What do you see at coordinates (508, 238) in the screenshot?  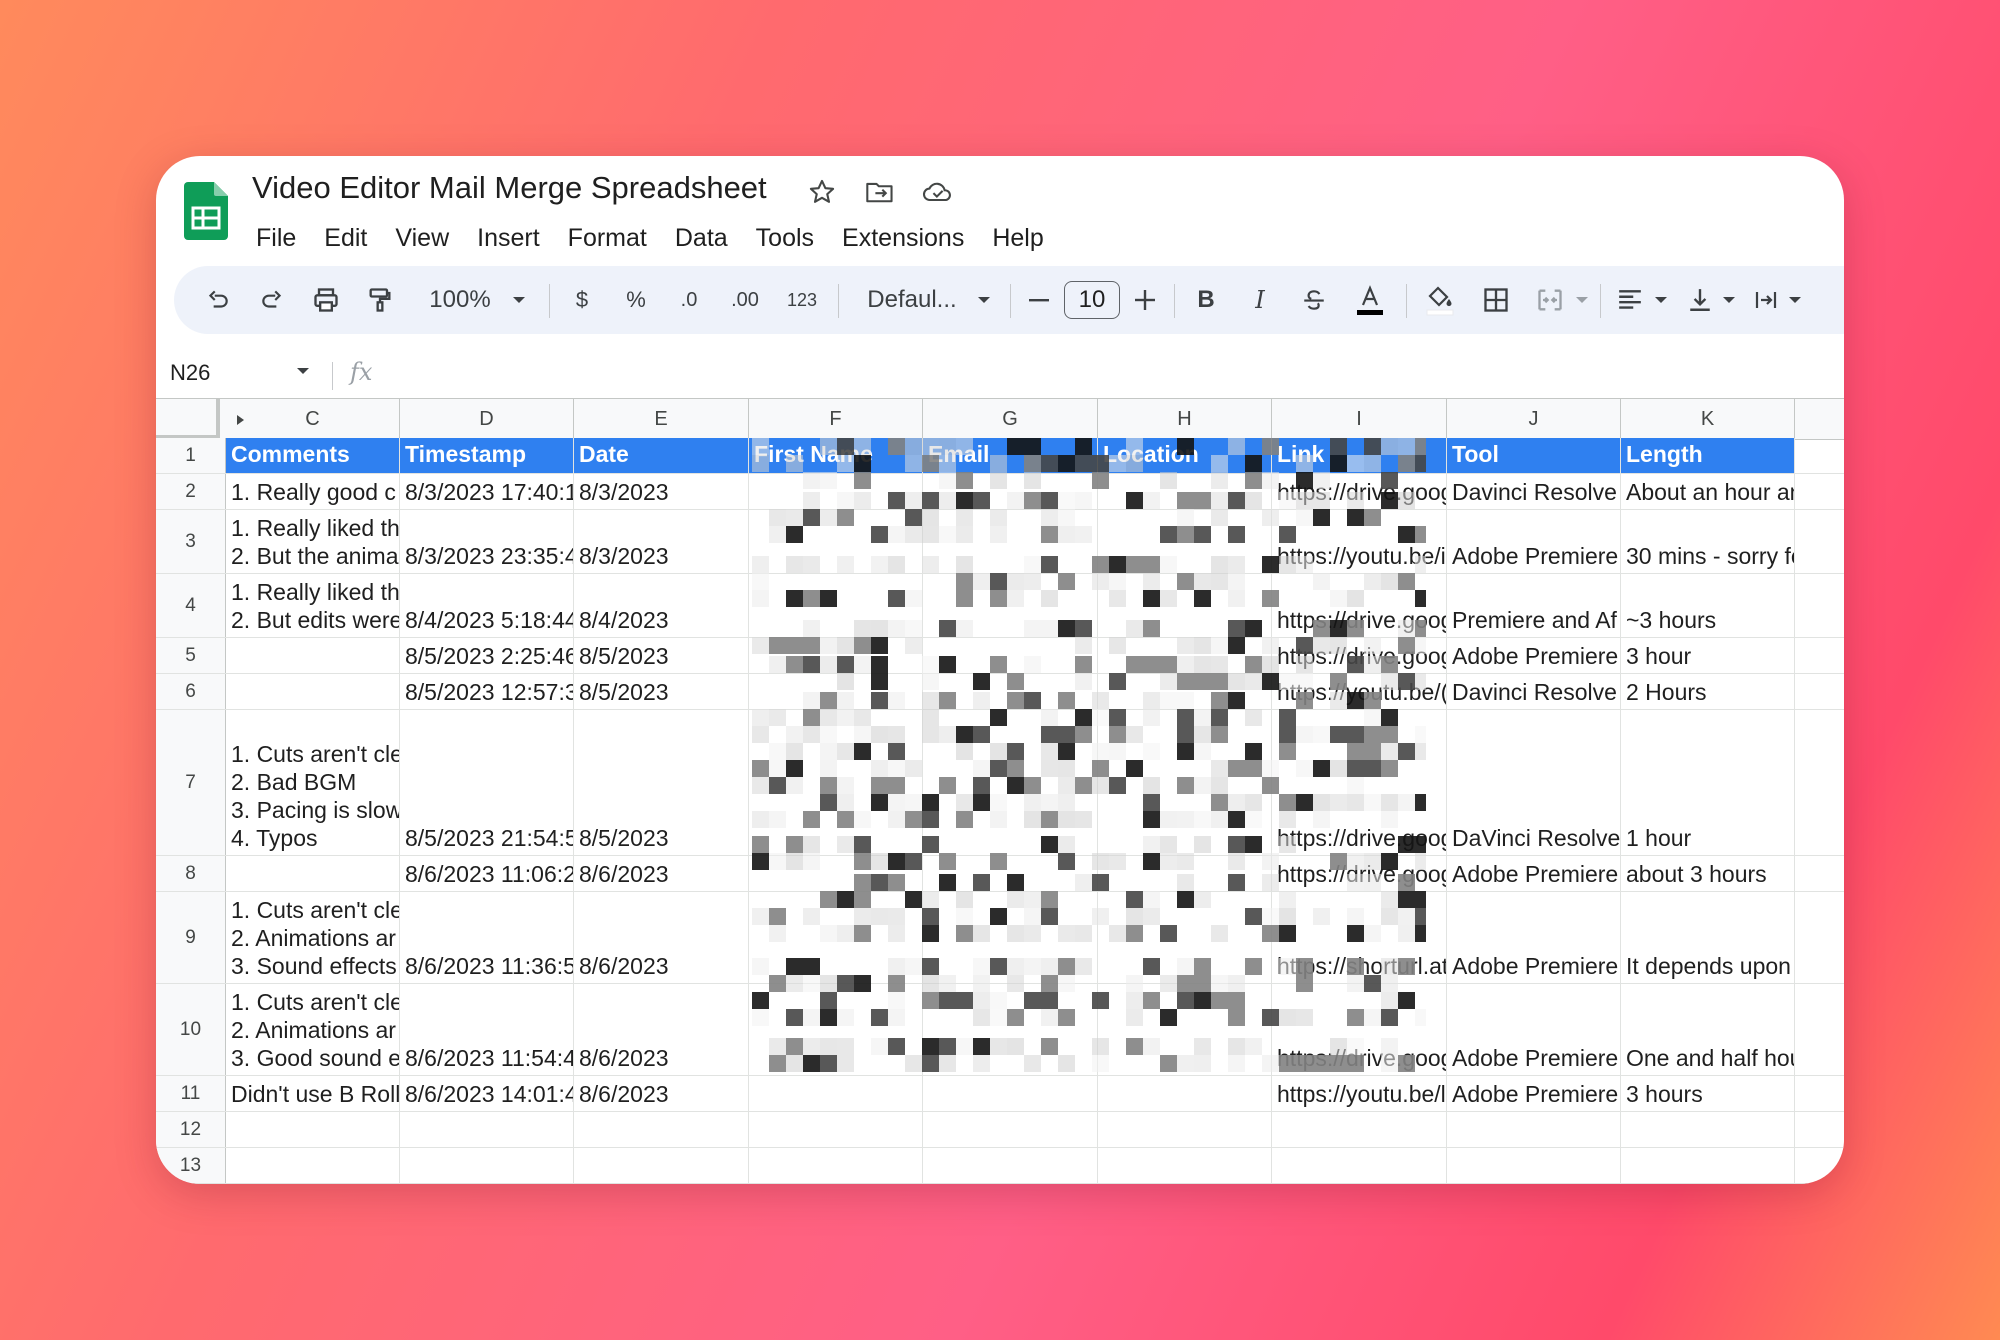 I see `menu-insert: Insert` at bounding box center [508, 238].